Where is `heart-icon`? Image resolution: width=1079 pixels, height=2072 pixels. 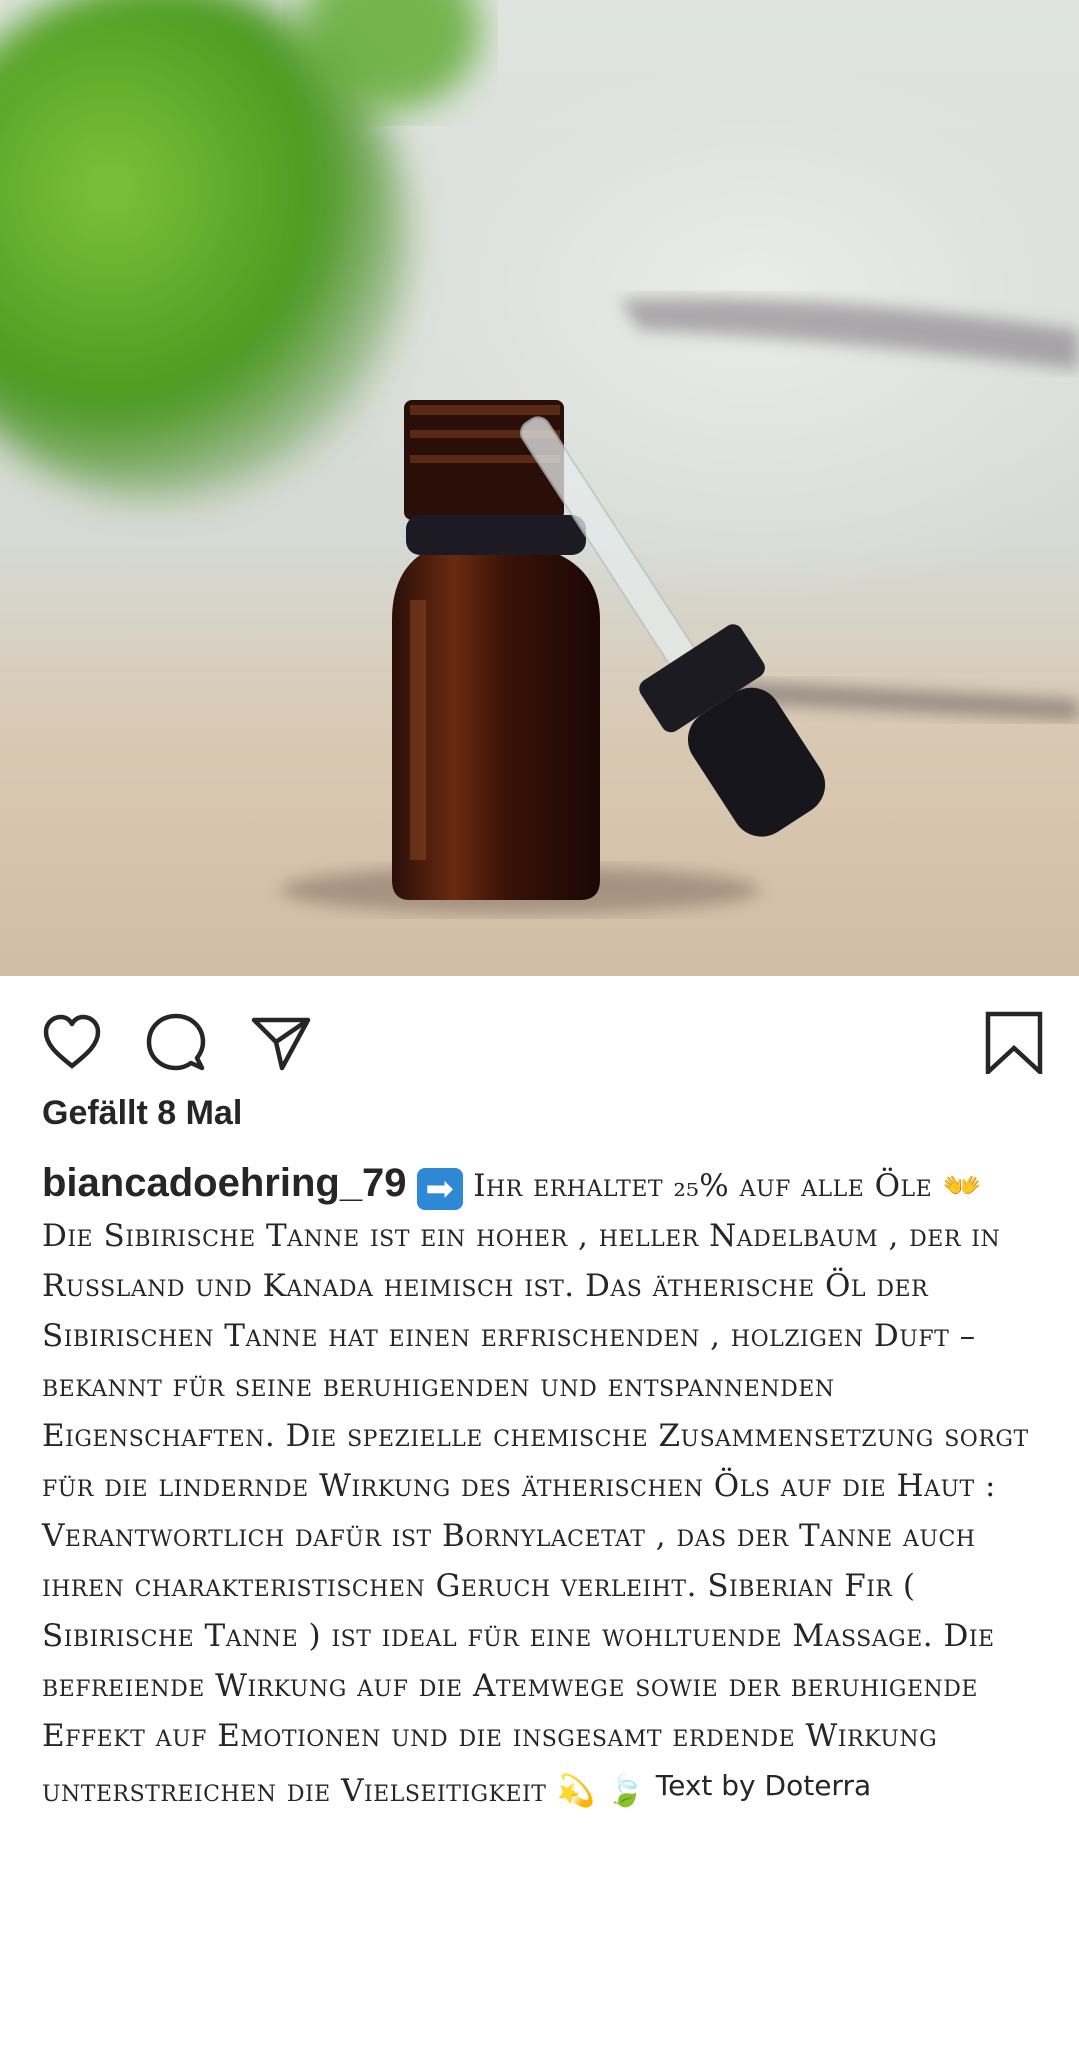 heart-icon is located at coordinates (72, 1041).